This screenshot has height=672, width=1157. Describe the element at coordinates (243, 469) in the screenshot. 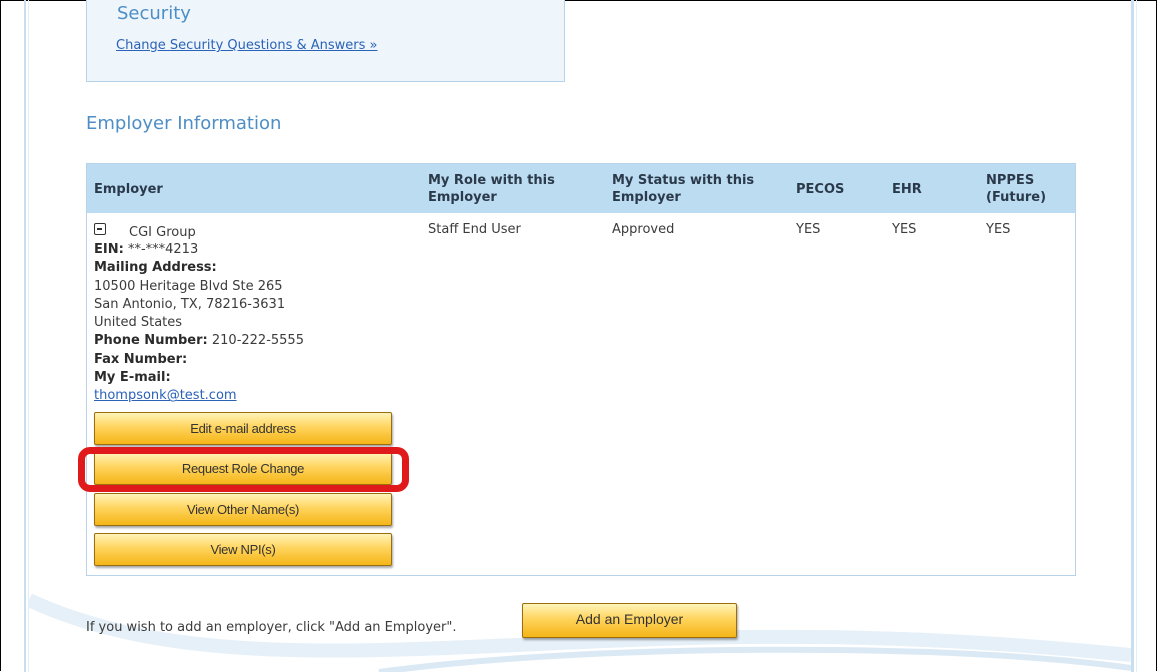

I see `highlight-annotation` at that location.